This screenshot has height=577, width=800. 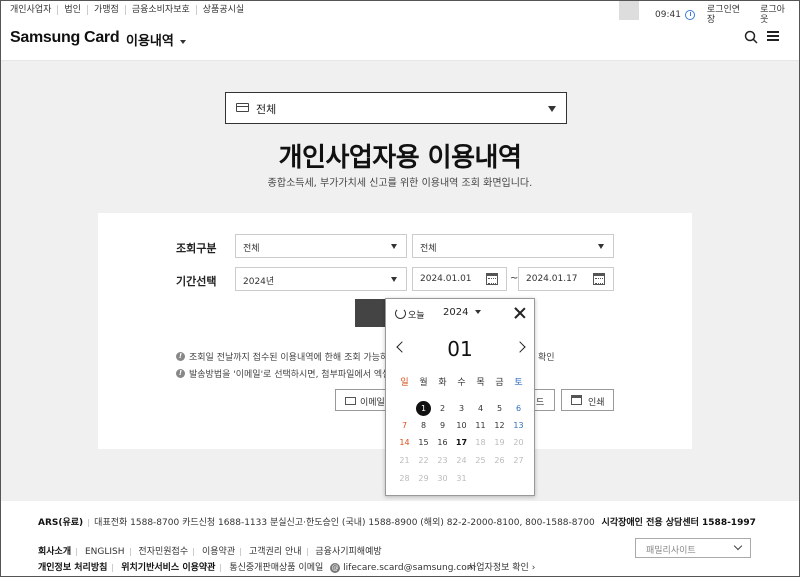 I want to click on calendar-day-label: 5, so click(x=499, y=408).